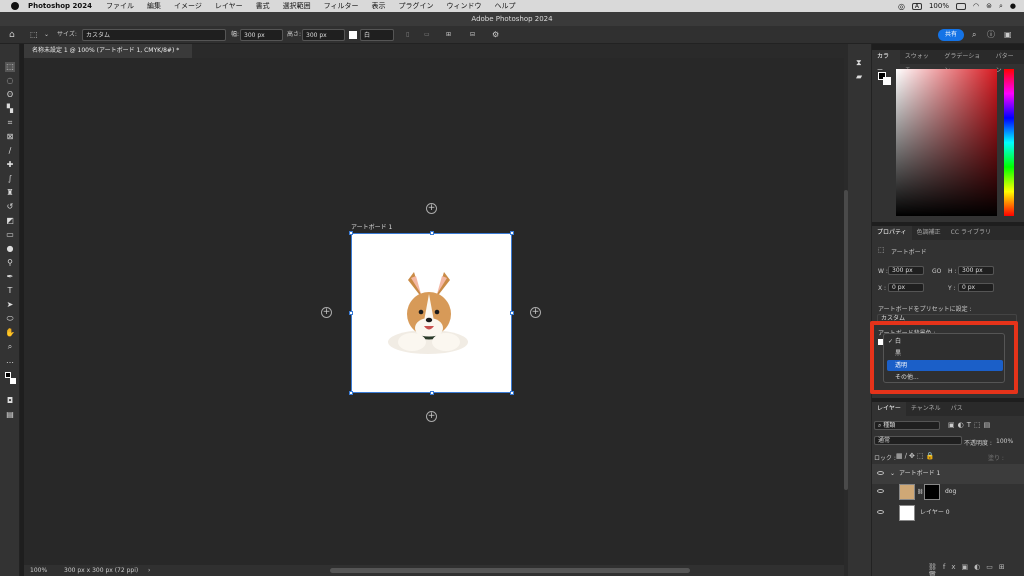 This screenshot has height=576, width=1024. I want to click on x-field: 0 px, so click(906, 287).